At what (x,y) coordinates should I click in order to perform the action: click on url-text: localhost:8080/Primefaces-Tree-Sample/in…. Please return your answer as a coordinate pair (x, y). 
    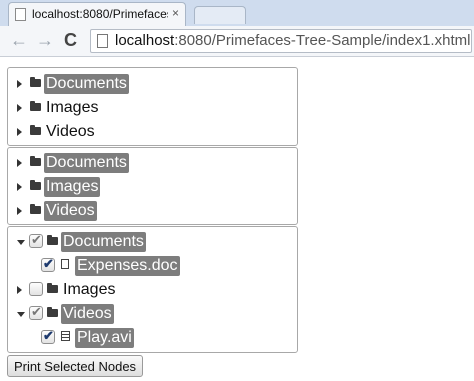
    Looking at the image, I should click on (292, 40).